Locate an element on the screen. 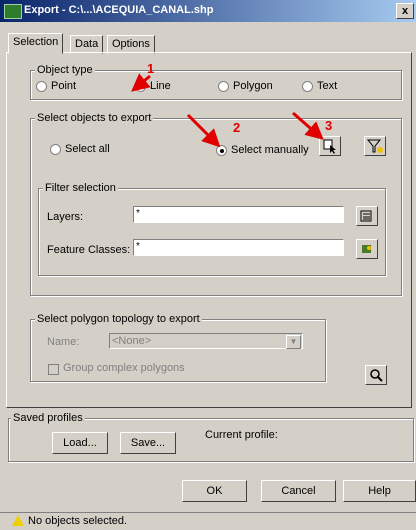 The image size is (416, 530). feature-classes-browse-button is located at coordinates (367, 249).